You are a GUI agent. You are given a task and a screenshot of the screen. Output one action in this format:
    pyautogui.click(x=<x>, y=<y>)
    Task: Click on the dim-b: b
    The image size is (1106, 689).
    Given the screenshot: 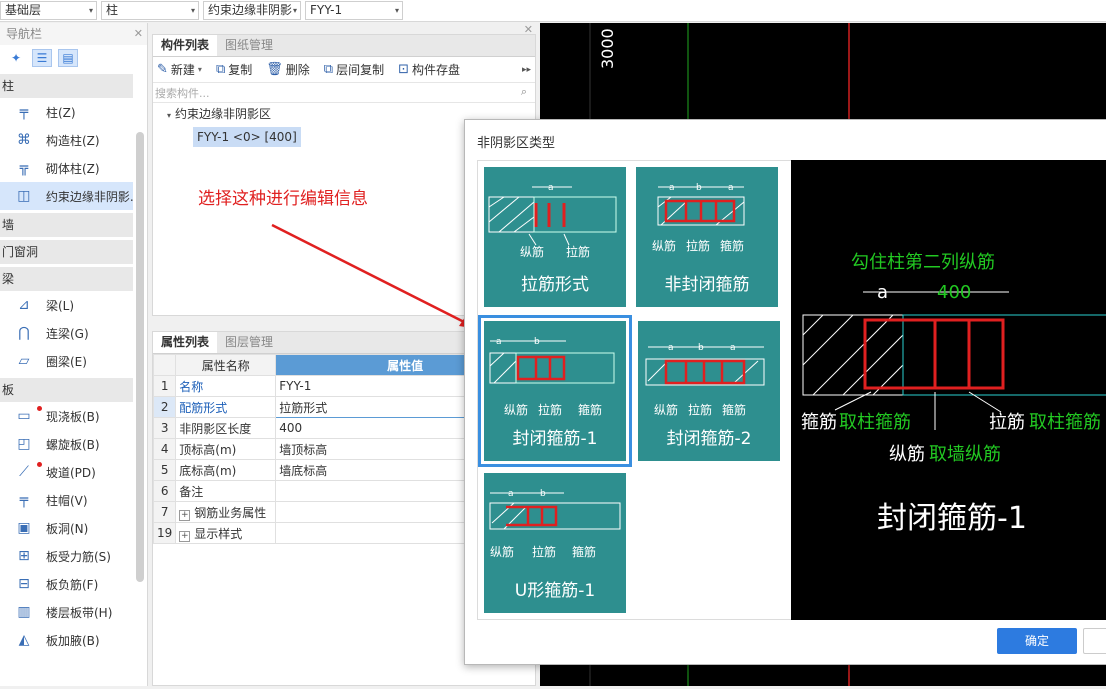 What is the action you would take?
    pyautogui.click(x=701, y=348)
    